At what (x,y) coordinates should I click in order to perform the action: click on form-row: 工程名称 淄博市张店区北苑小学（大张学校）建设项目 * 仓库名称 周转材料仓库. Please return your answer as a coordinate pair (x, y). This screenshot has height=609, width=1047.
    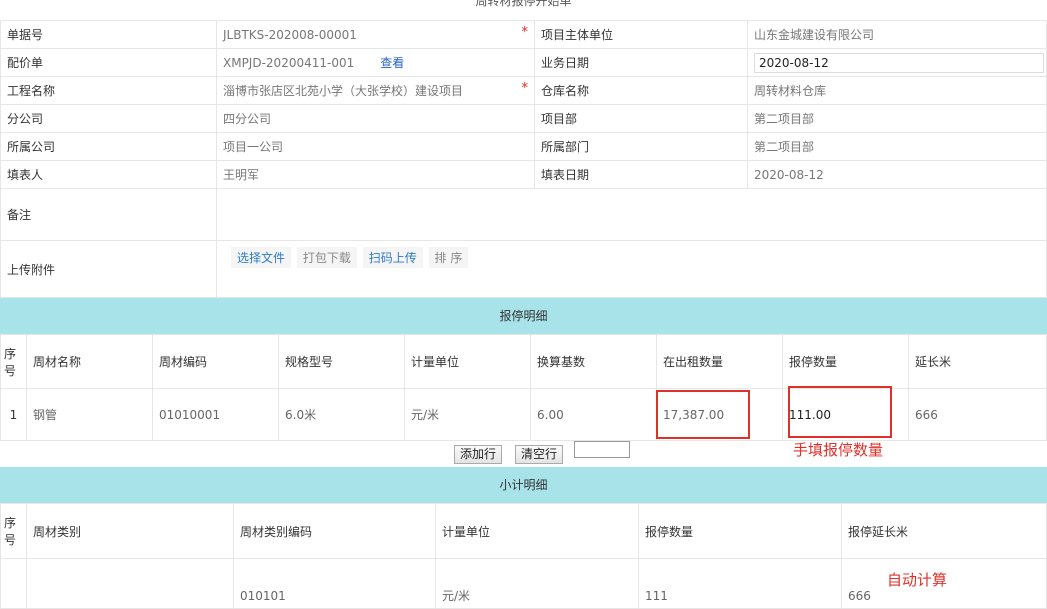
    Looking at the image, I should click on (523, 90).